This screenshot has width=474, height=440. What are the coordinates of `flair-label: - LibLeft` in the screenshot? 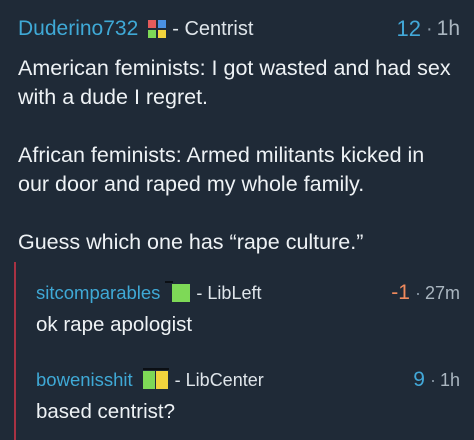 It's located at (229, 292).